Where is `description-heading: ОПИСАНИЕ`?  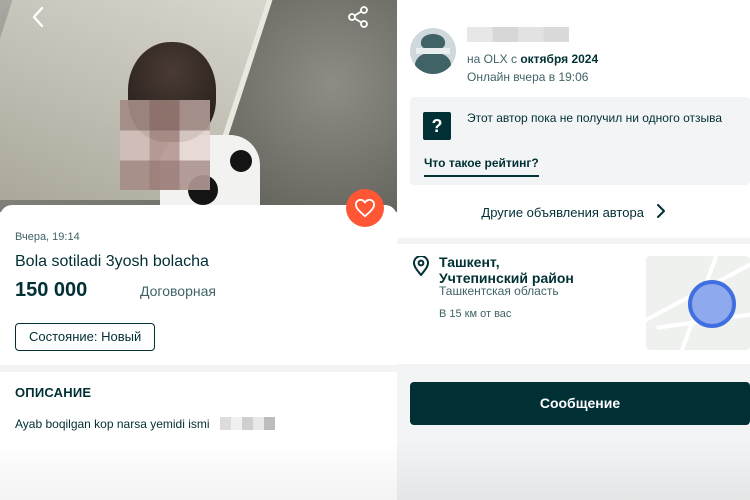
description-heading: ОПИСАНИЕ is located at coordinates (53, 392).